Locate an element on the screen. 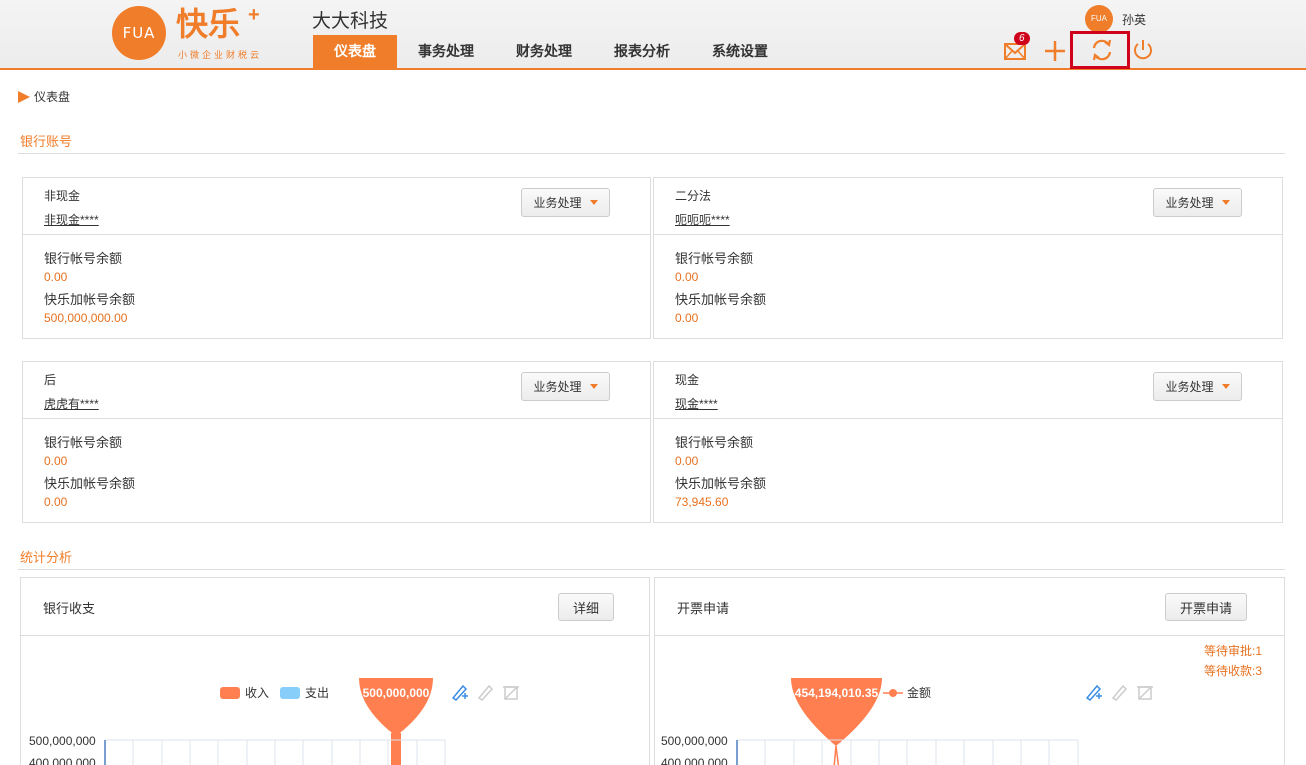 The width and height of the screenshot is (1306, 765). account-number-link: 呃呃呃**** is located at coordinates (702, 219).